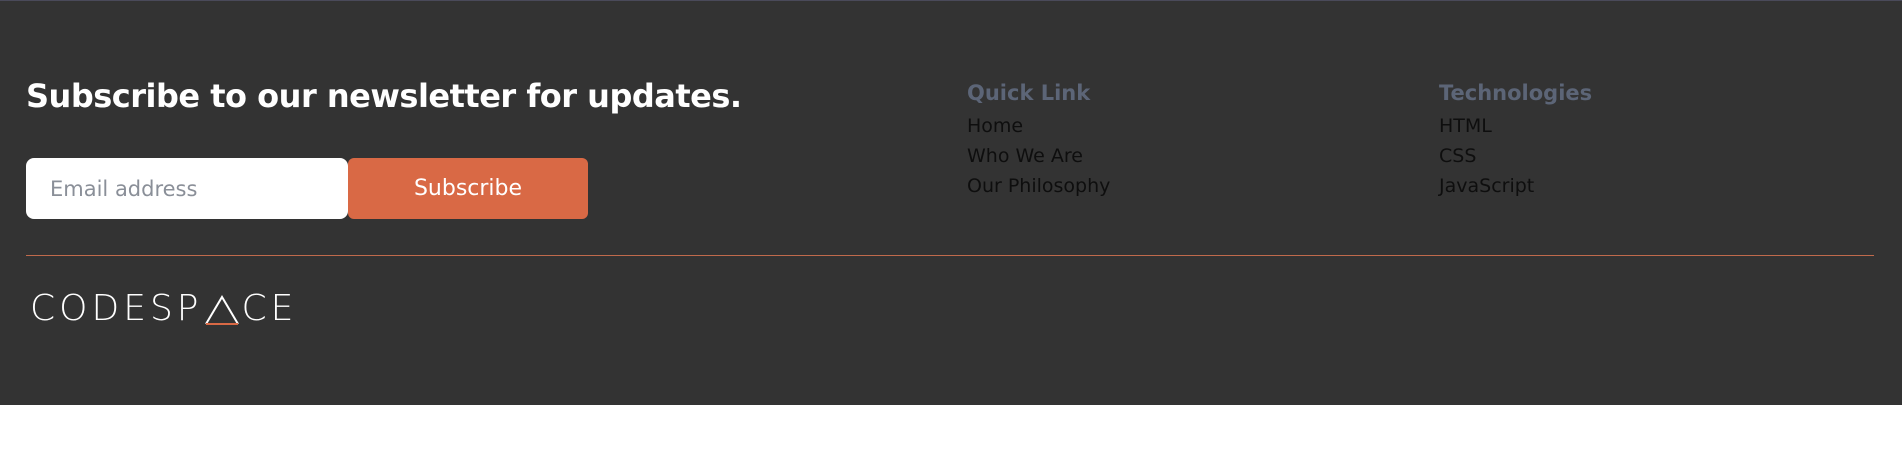 This screenshot has height=465, width=1902. I want to click on link-who-we-are: Who We Are, so click(1038, 156).